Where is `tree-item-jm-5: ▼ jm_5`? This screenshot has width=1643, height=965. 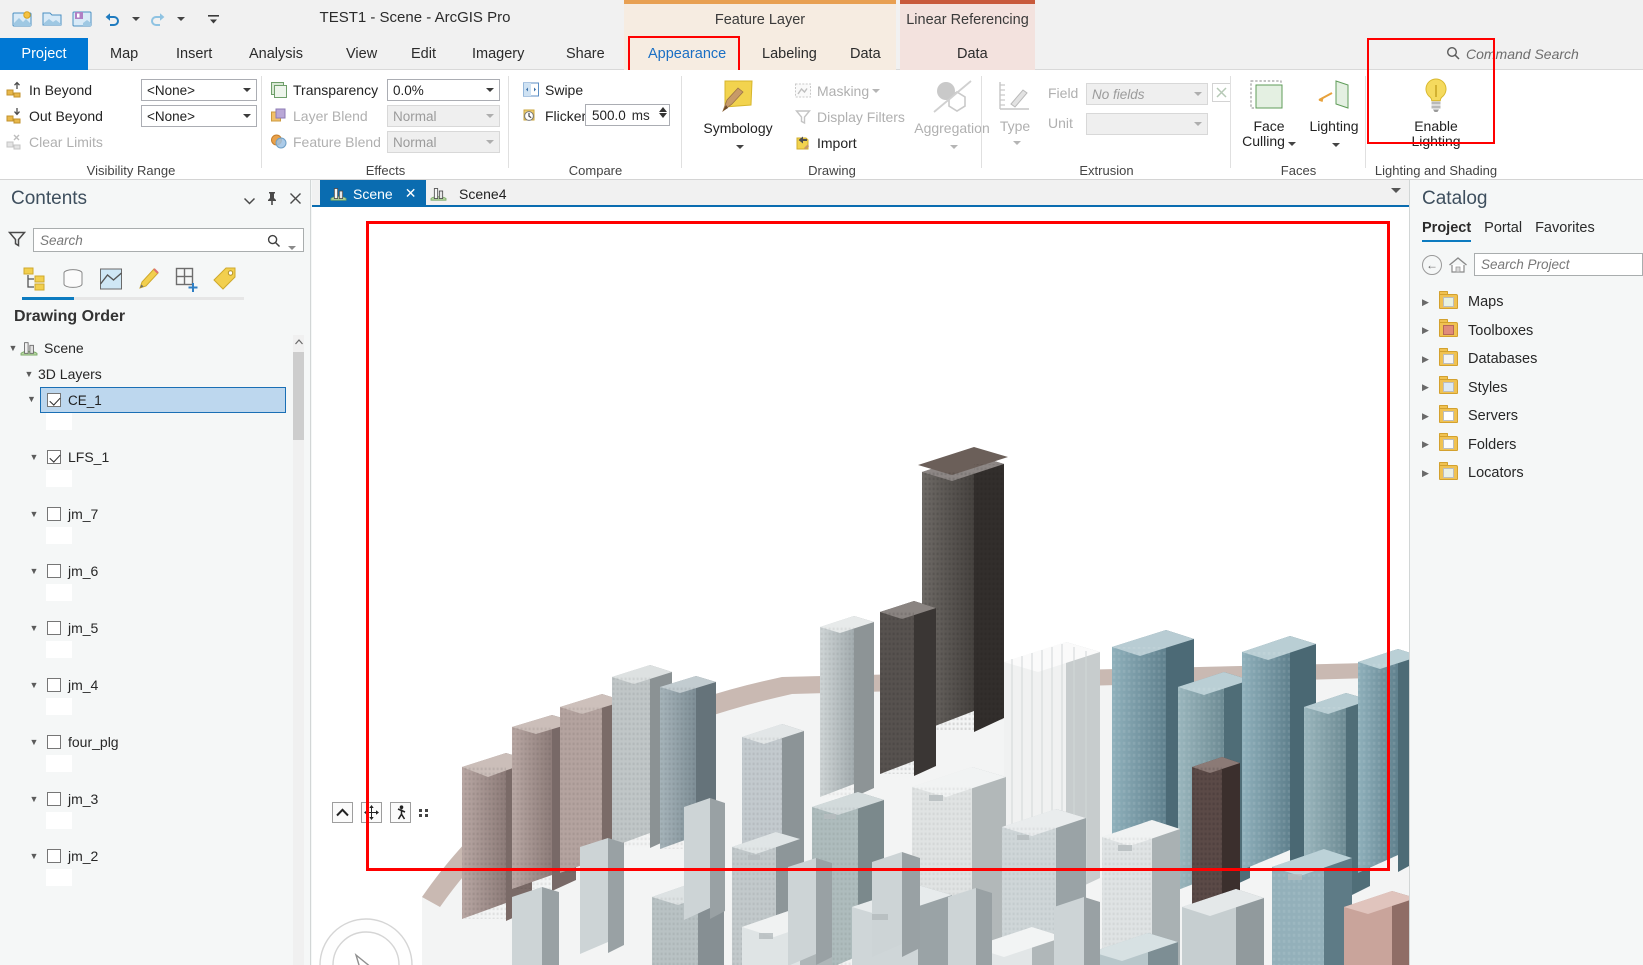 tree-item-jm-5: ▼ jm_5 is located at coordinates (155, 628).